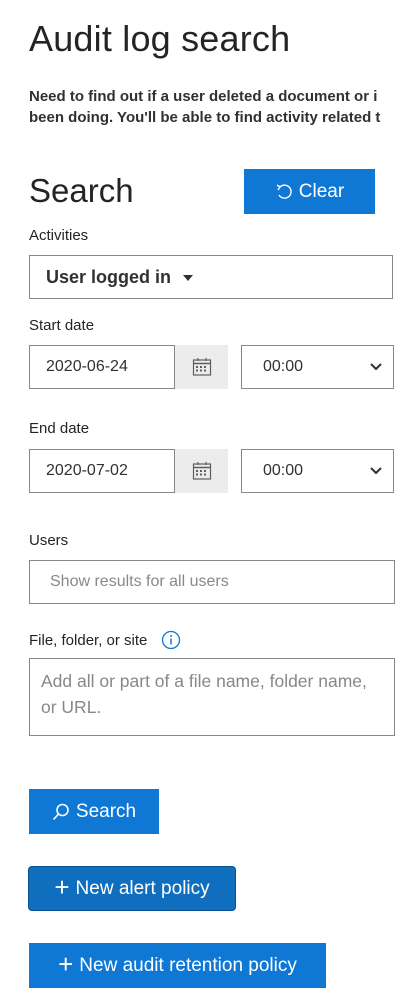 This screenshot has width=412, height=998. I want to click on start-date-input: 2020-06-24, so click(102, 367).